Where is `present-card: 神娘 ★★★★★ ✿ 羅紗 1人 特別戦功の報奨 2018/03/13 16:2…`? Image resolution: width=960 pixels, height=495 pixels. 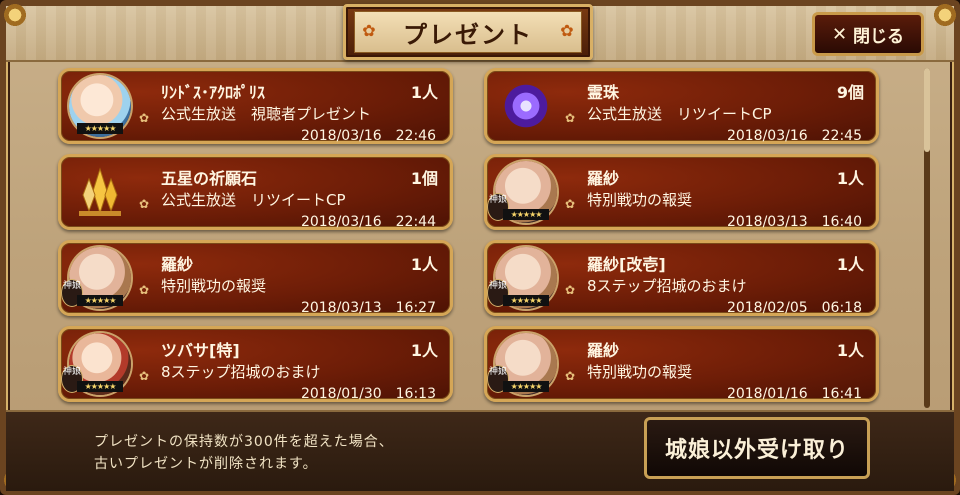
present-card: 神娘 ★★★★★ ✿ 羅紗 1人 特別戦功の報奨 2018/03/13 16:2… is located at coordinates (255, 278).